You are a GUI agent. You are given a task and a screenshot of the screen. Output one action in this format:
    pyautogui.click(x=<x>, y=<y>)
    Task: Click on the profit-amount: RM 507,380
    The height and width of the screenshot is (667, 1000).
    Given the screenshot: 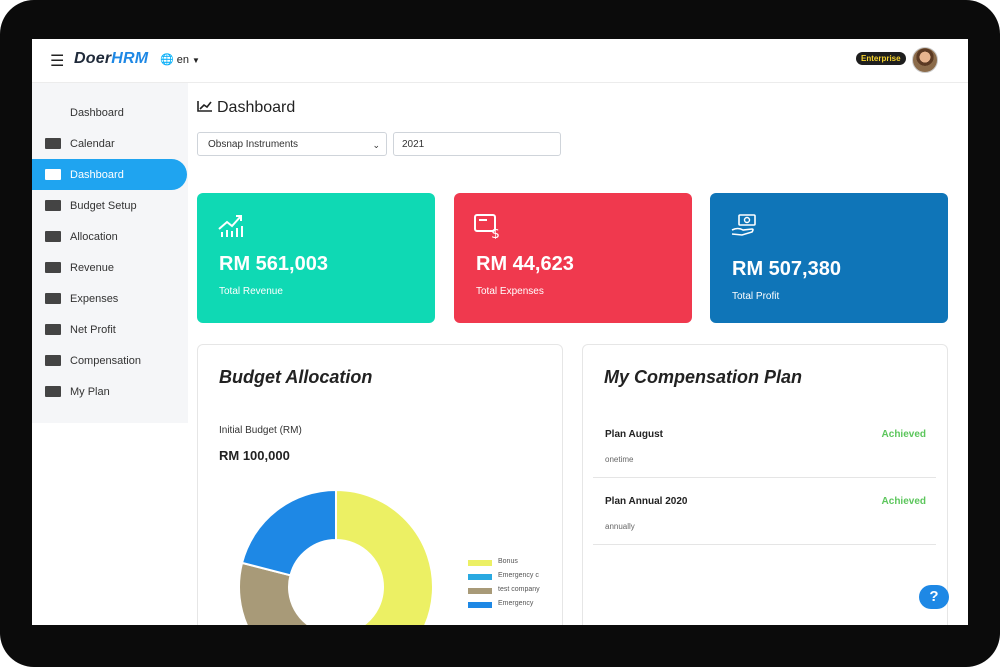 What is the action you would take?
    pyautogui.click(x=786, y=269)
    